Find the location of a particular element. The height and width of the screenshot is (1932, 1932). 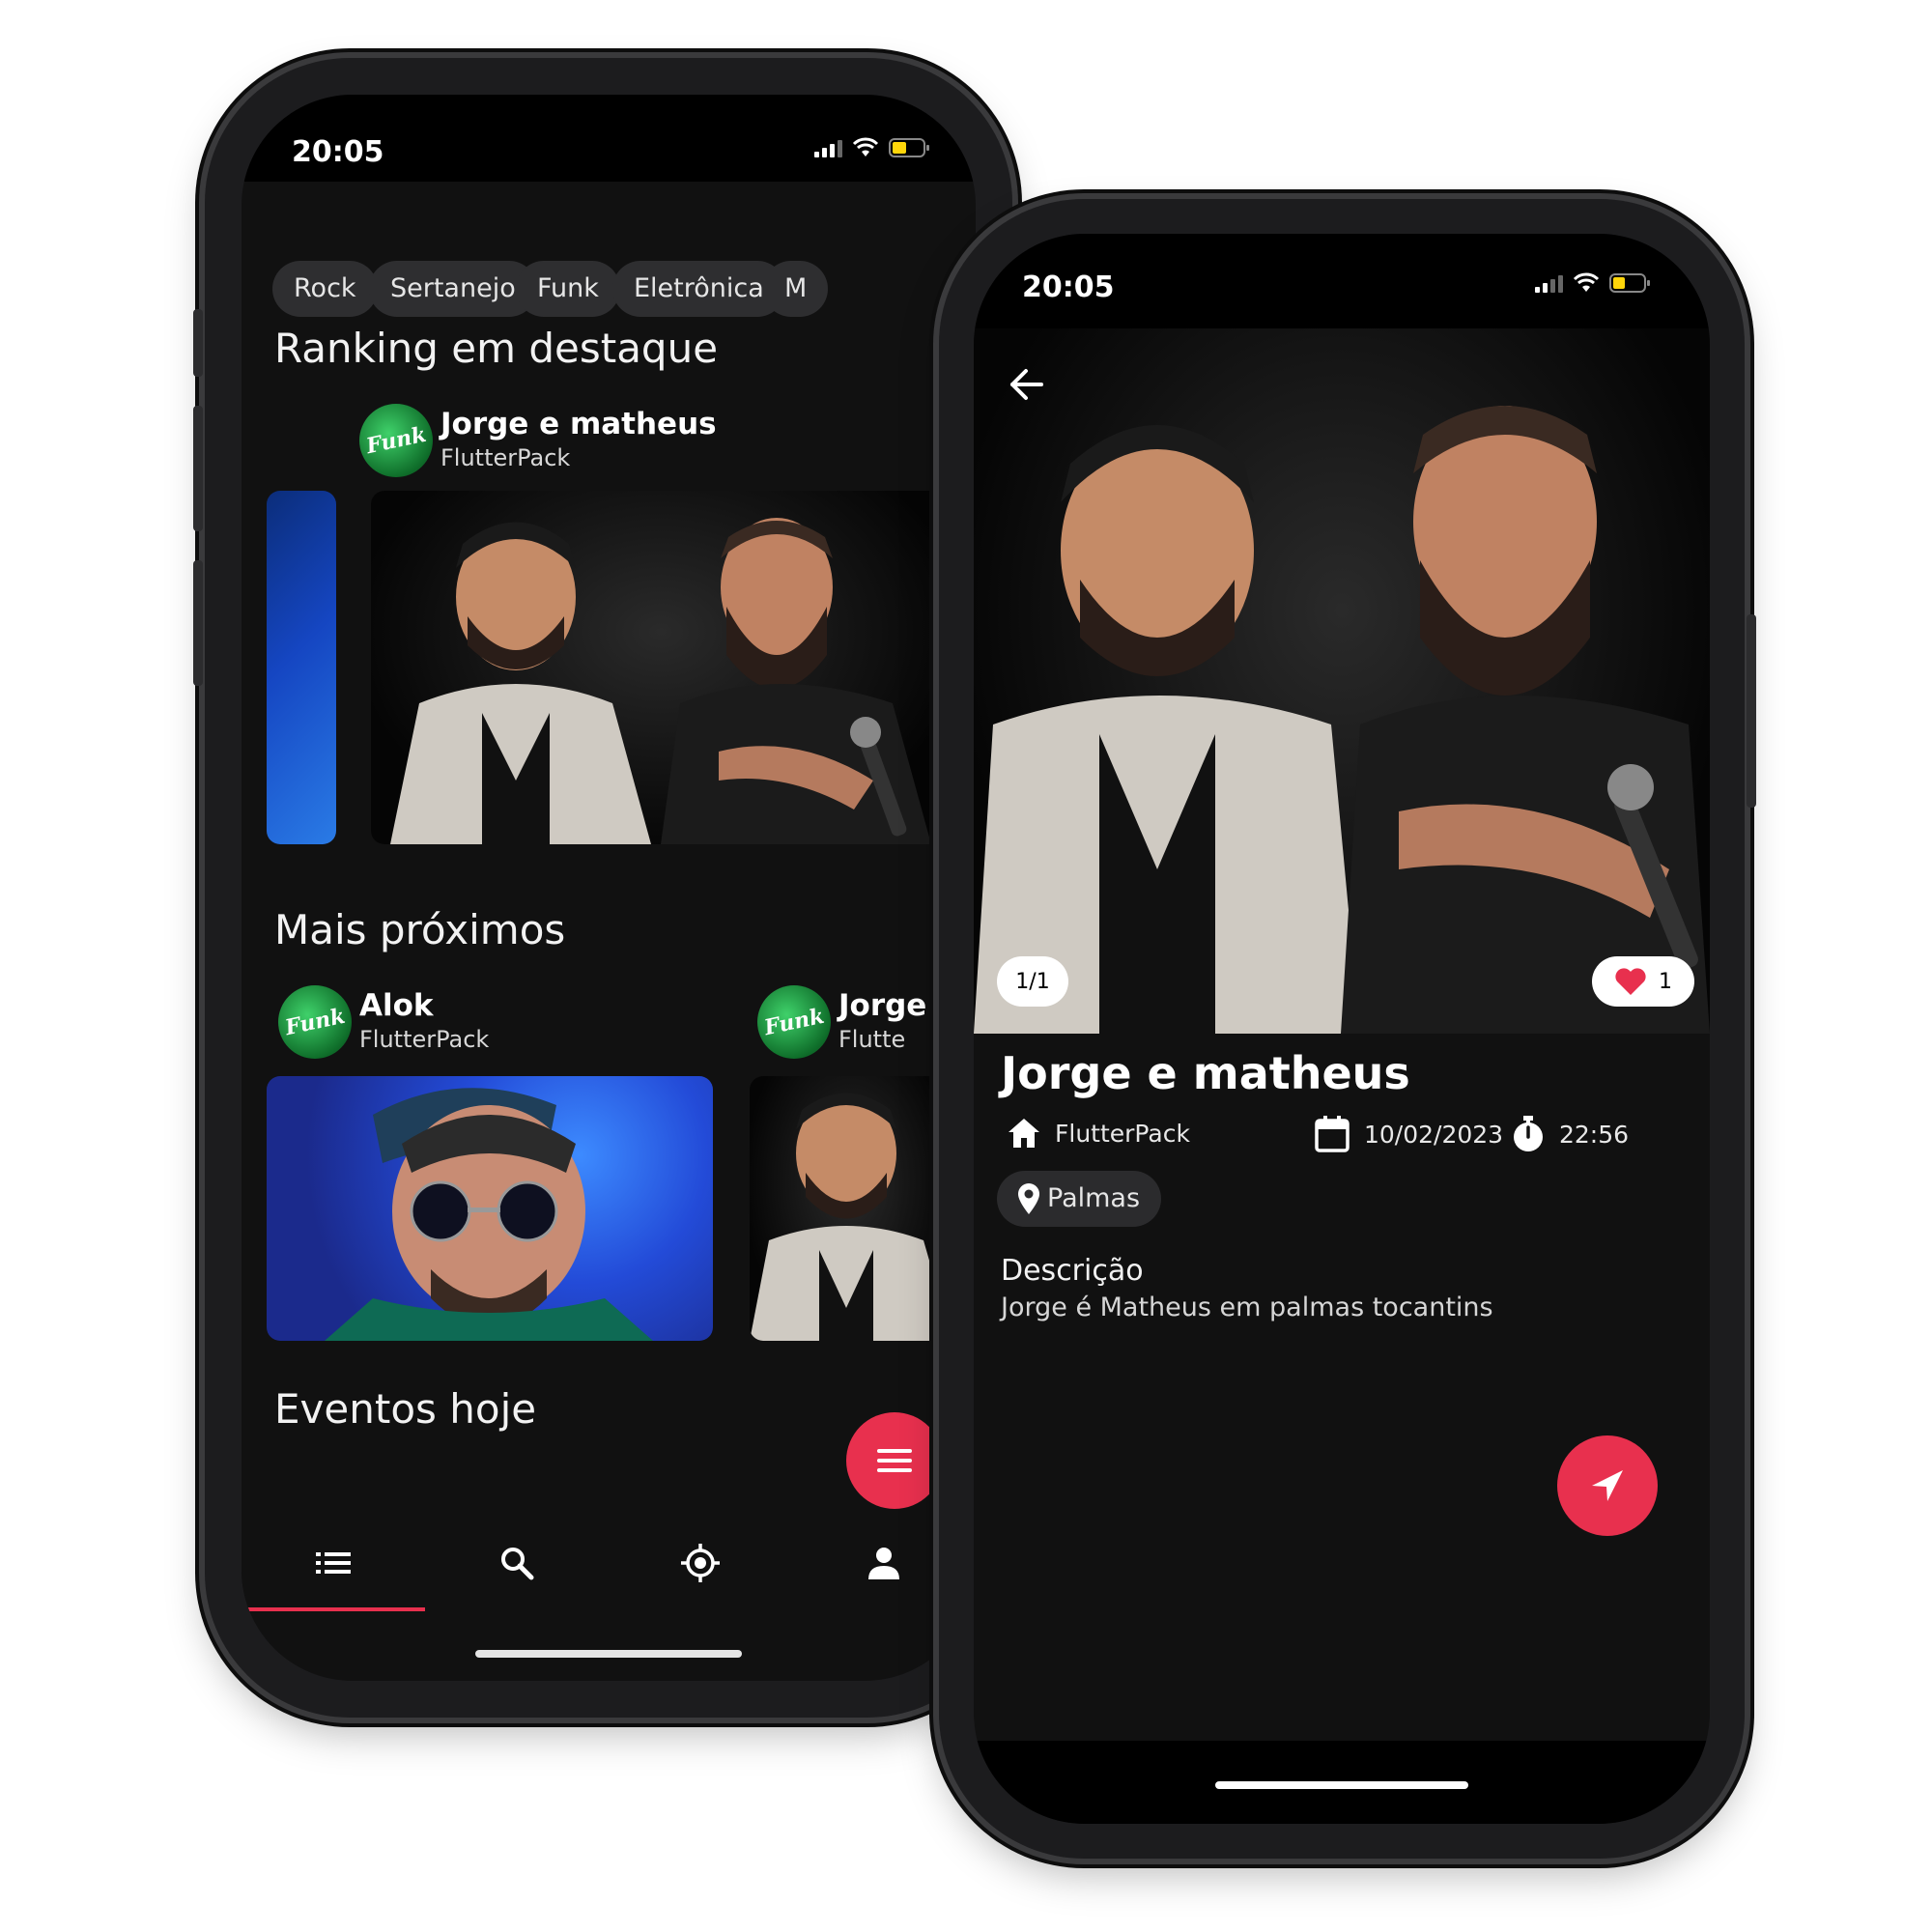

like-badge: 1 is located at coordinates (1643, 981).